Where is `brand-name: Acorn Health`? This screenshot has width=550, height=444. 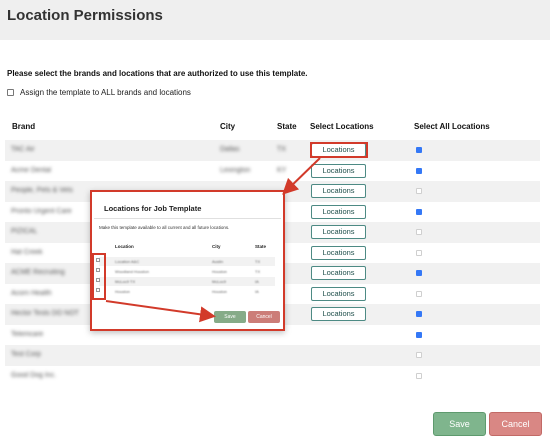
brand-name: Acorn Health is located at coordinates (31, 293).